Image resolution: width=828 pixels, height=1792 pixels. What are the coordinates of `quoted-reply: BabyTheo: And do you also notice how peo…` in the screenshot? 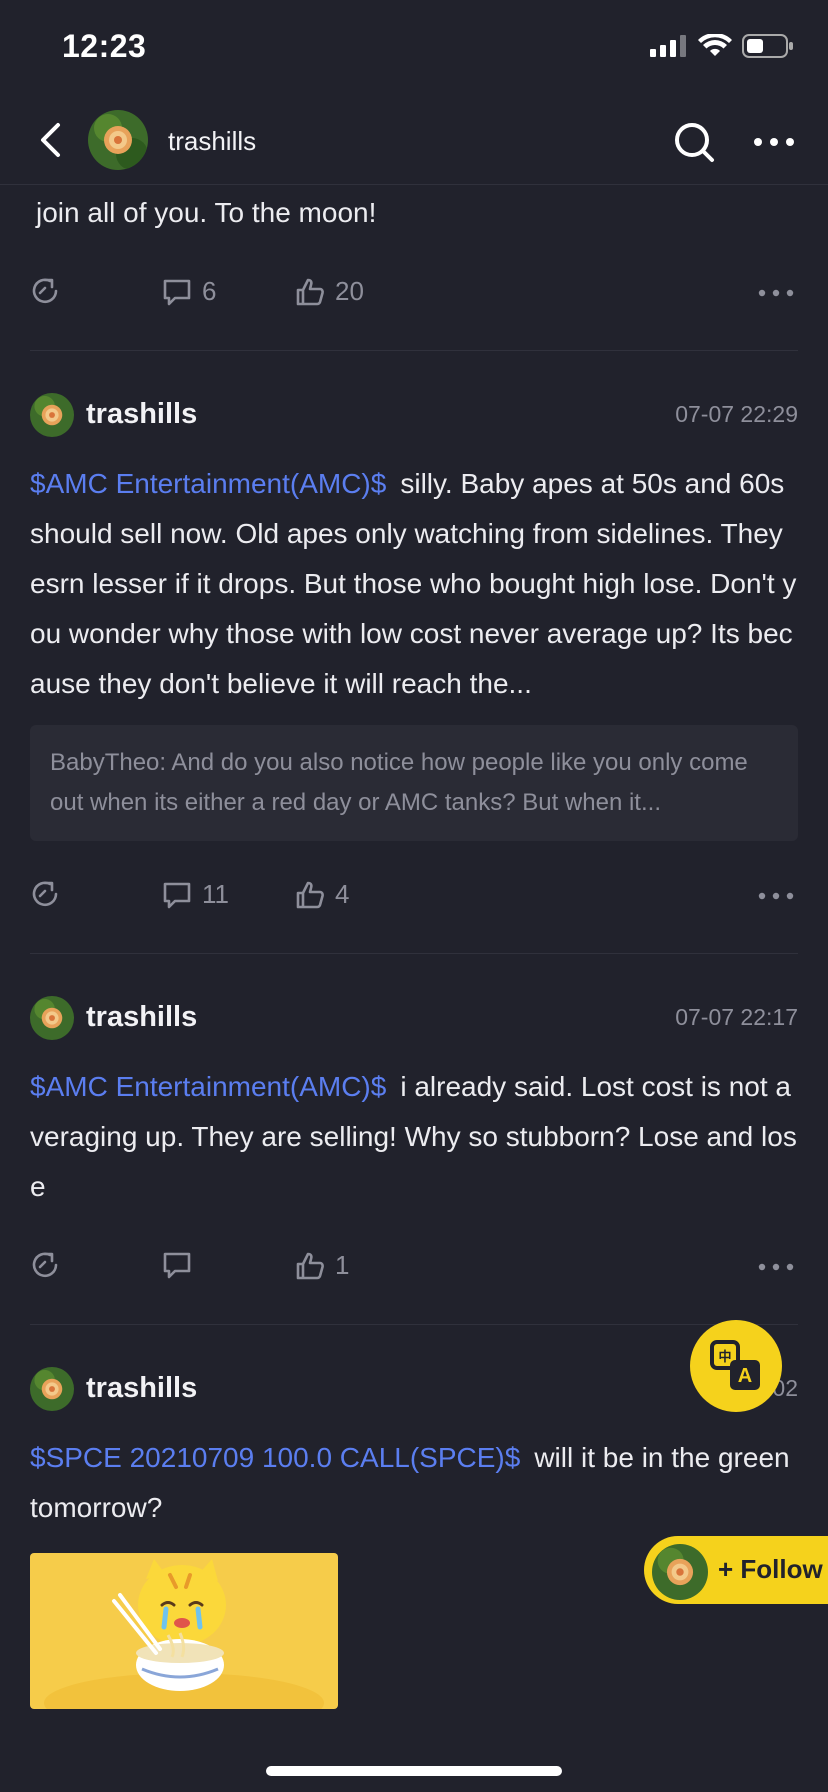 It's located at (414, 783).